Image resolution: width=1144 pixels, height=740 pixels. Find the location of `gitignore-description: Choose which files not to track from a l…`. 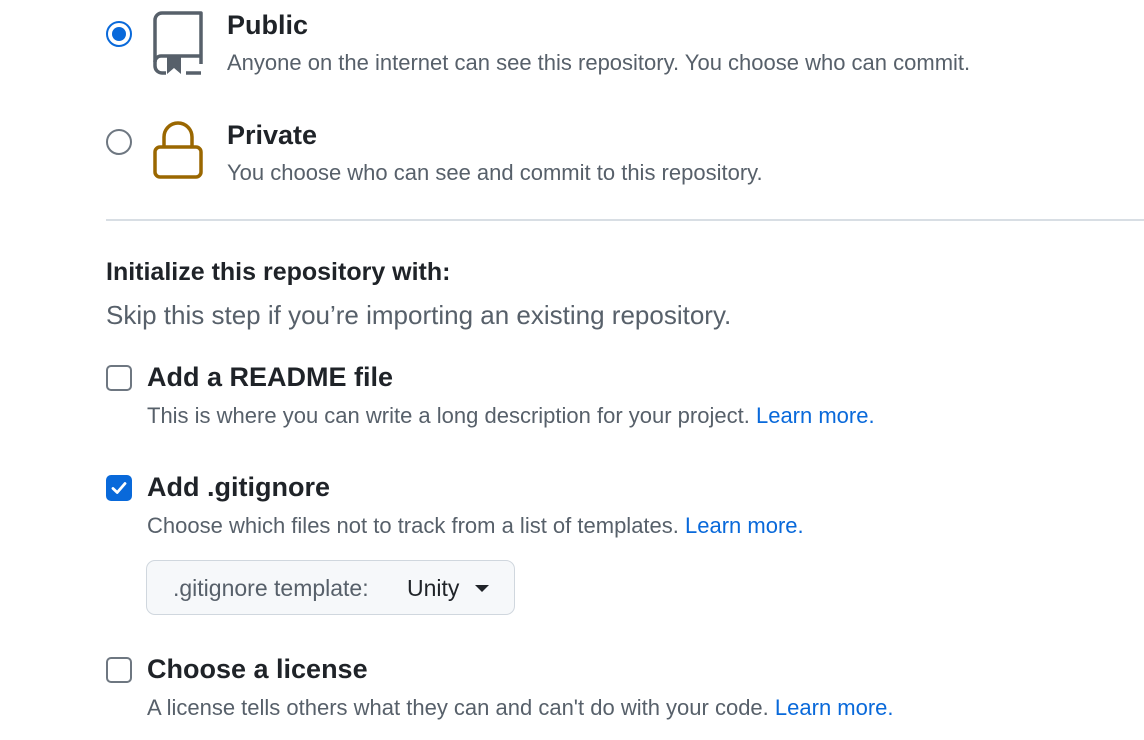

gitignore-description: Choose which files not to track from a l… is located at coordinates (475, 526).